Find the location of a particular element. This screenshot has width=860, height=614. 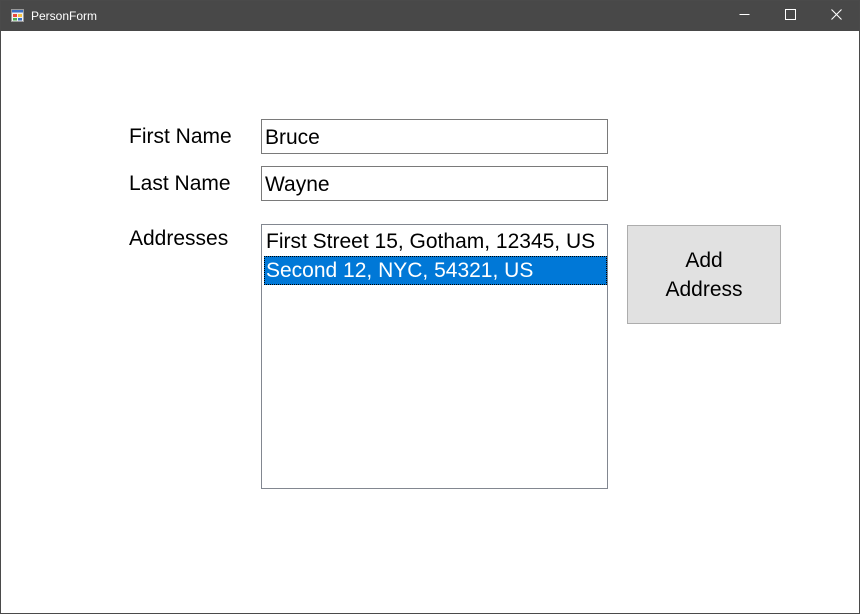

add-address-button-label: Add Address is located at coordinates (704, 274).